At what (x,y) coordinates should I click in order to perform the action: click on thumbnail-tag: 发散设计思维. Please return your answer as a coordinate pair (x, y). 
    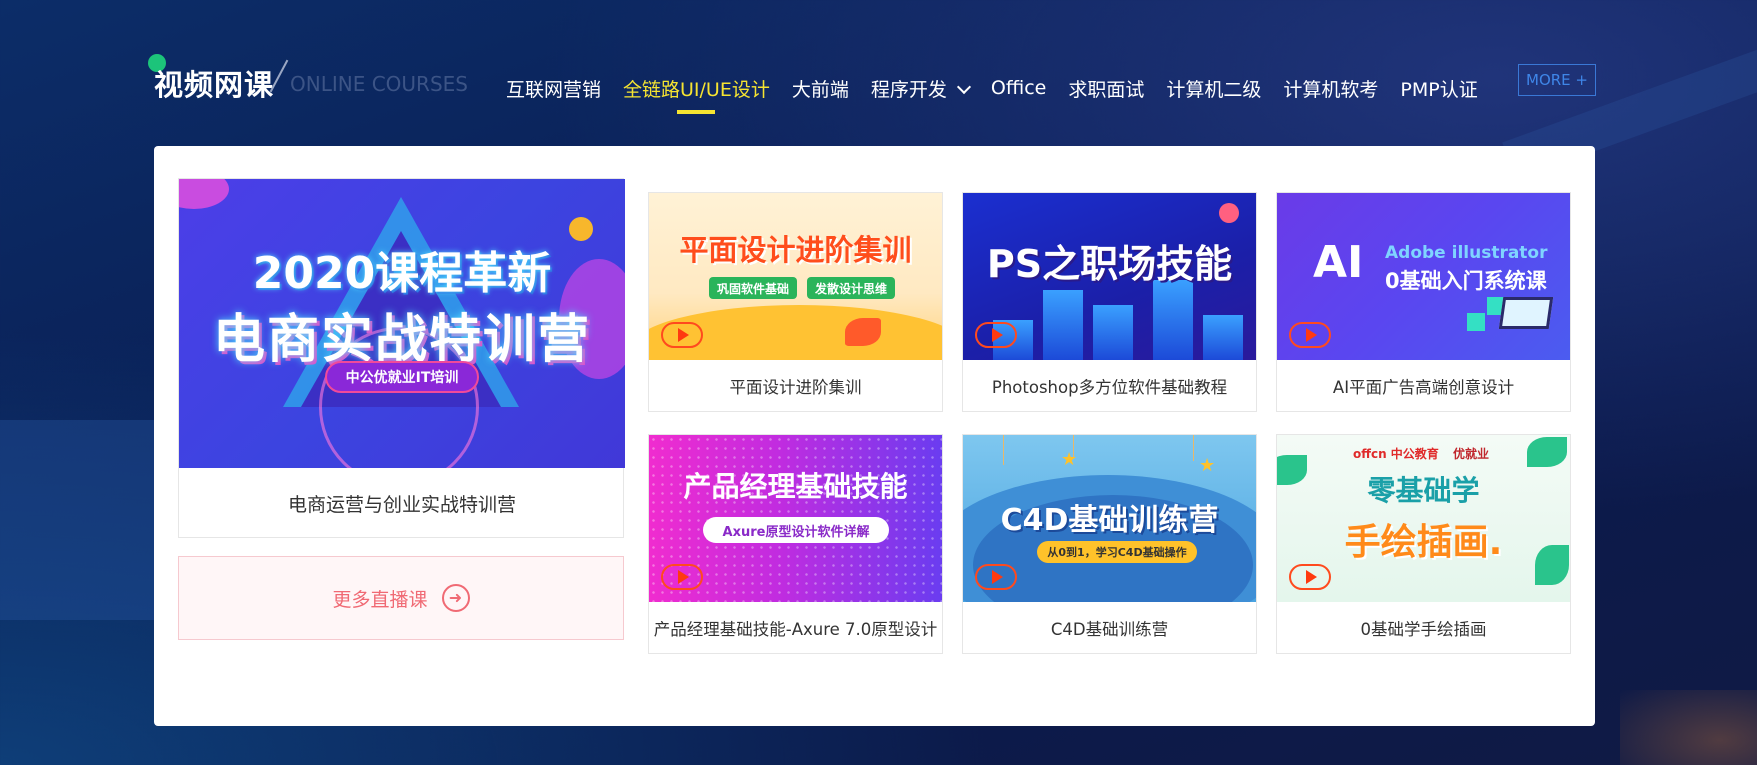
    Looking at the image, I should click on (851, 288).